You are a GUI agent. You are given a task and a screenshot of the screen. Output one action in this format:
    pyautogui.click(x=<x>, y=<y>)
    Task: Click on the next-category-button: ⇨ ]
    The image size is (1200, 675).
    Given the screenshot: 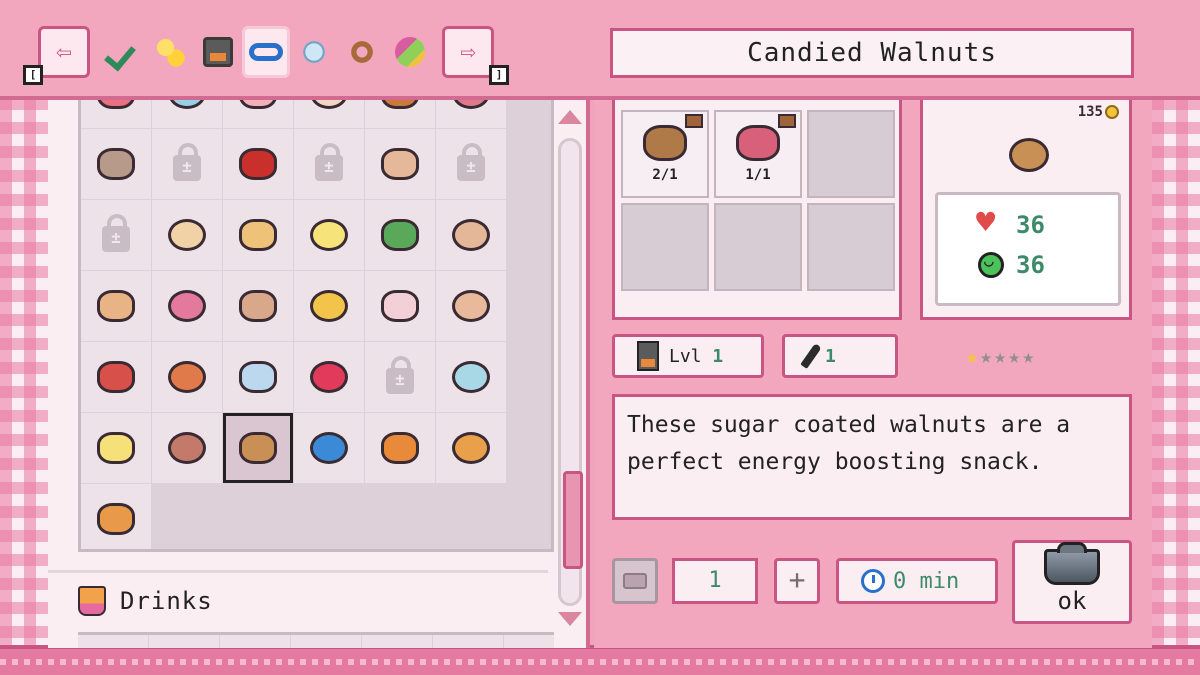 What is the action you would take?
    pyautogui.click(x=475, y=55)
    